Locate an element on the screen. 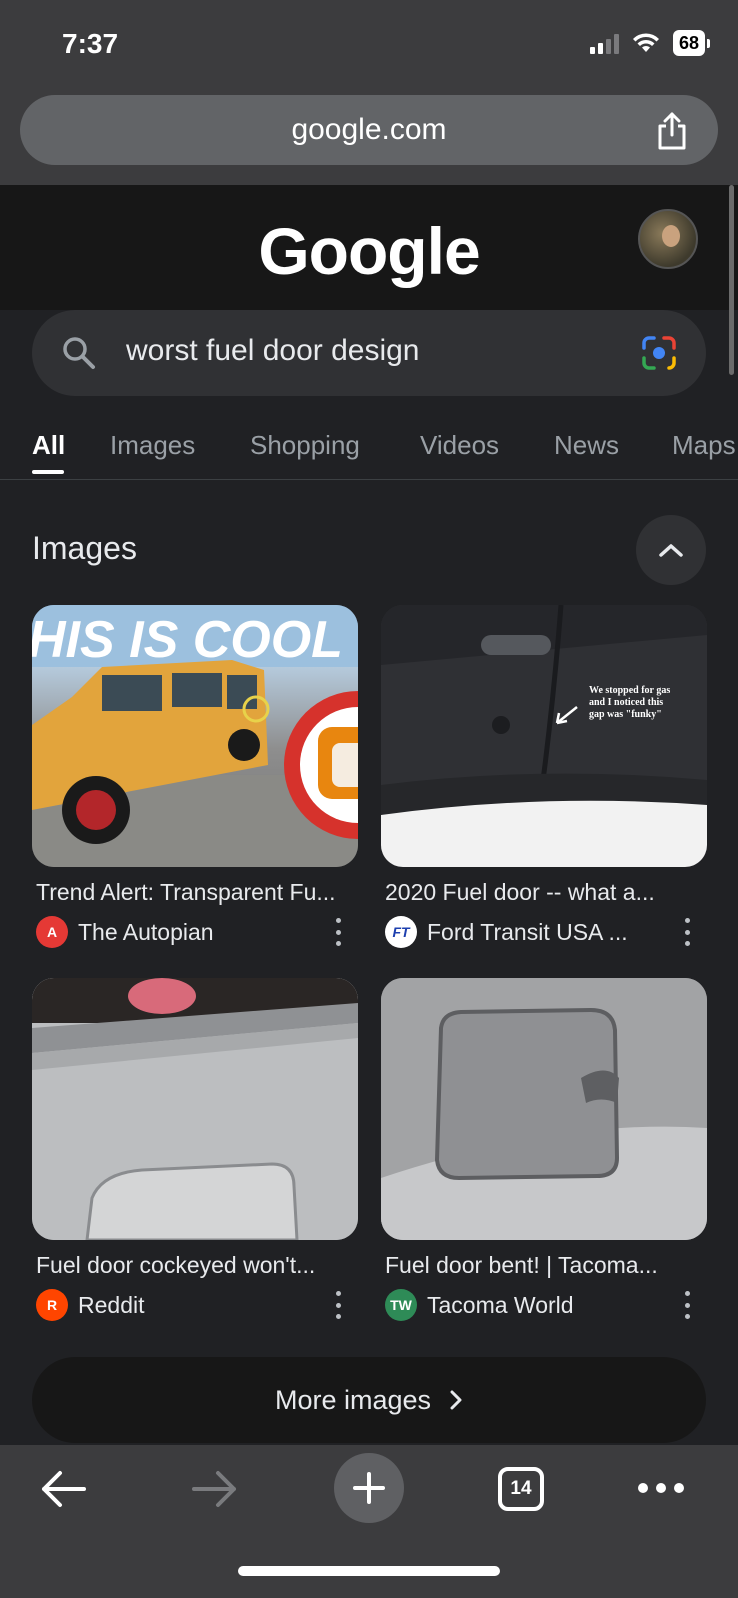  result-source: A The Autopian is located at coordinates (195, 932).